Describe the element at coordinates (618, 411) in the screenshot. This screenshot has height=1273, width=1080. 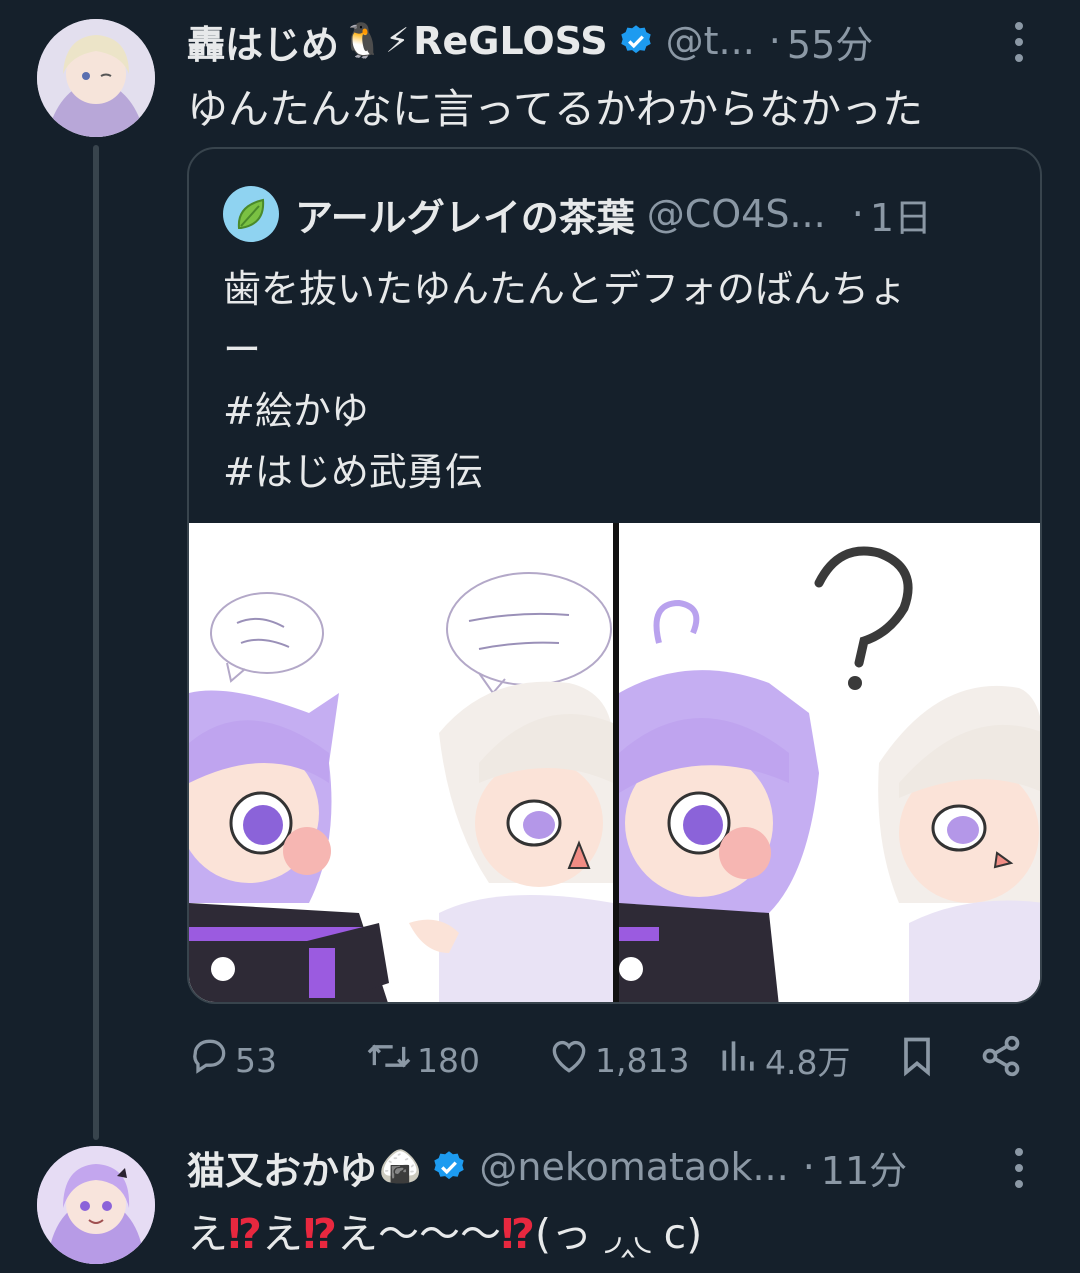
I see `hashtag-link: #絵かゆ` at that location.